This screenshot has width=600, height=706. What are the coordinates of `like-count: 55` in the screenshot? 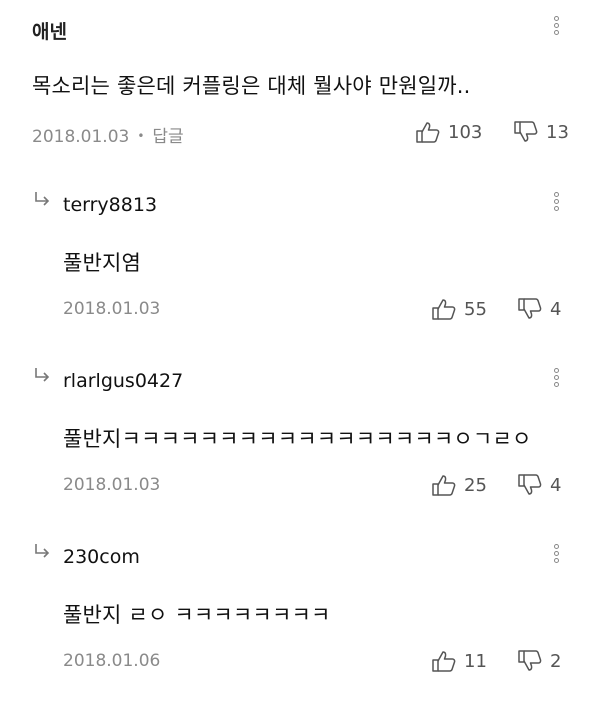 It's located at (475, 309).